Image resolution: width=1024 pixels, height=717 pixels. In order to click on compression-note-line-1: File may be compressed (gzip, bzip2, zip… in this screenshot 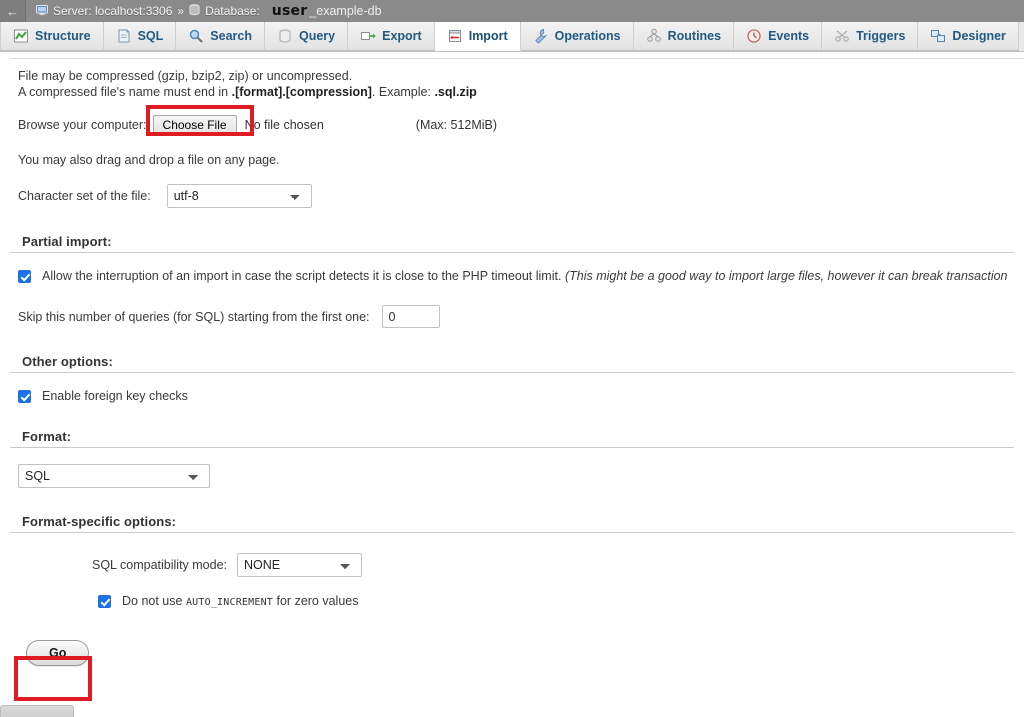, I will do `click(185, 76)`.